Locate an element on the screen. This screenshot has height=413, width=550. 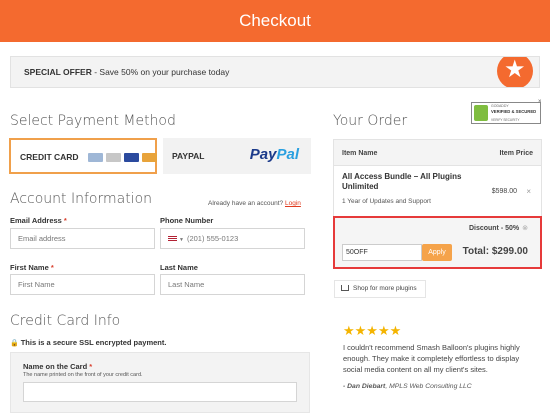
last-name-field: Last Name is located at coordinates (232, 284).